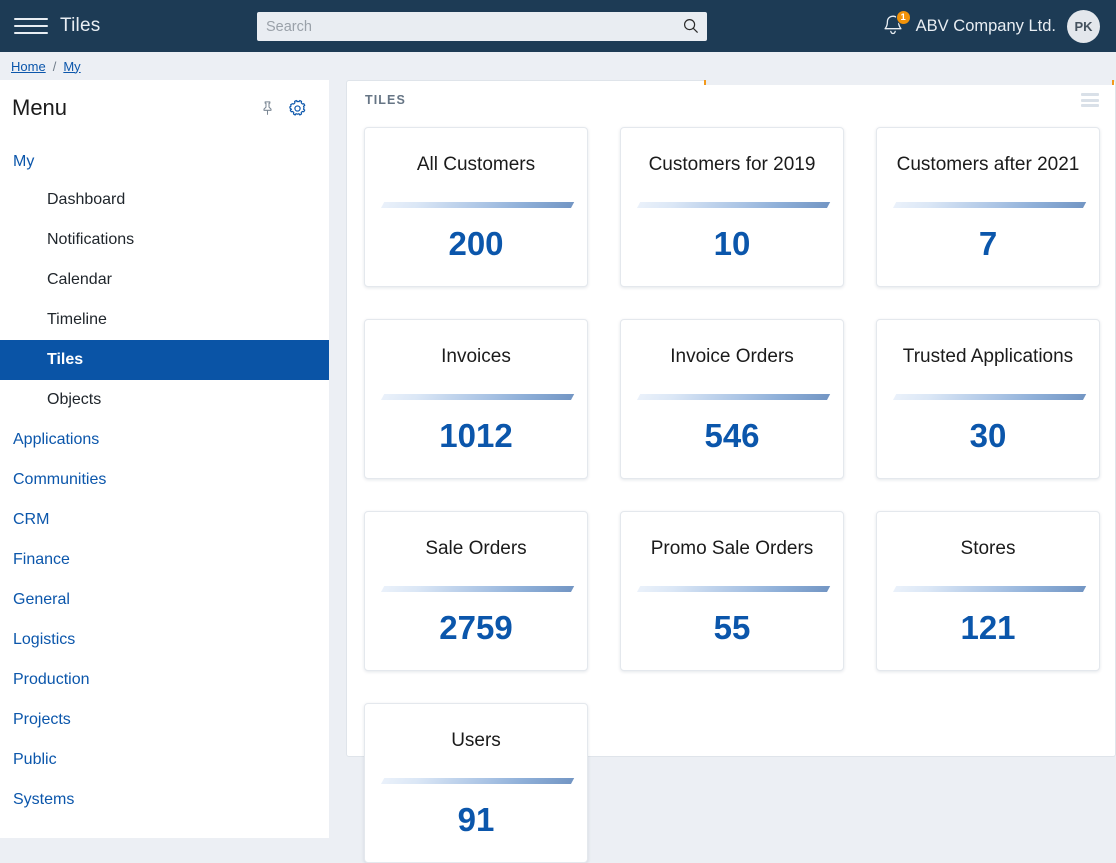 Image resolution: width=1116 pixels, height=863 pixels. I want to click on sidebar-title: Menu, so click(40, 107).